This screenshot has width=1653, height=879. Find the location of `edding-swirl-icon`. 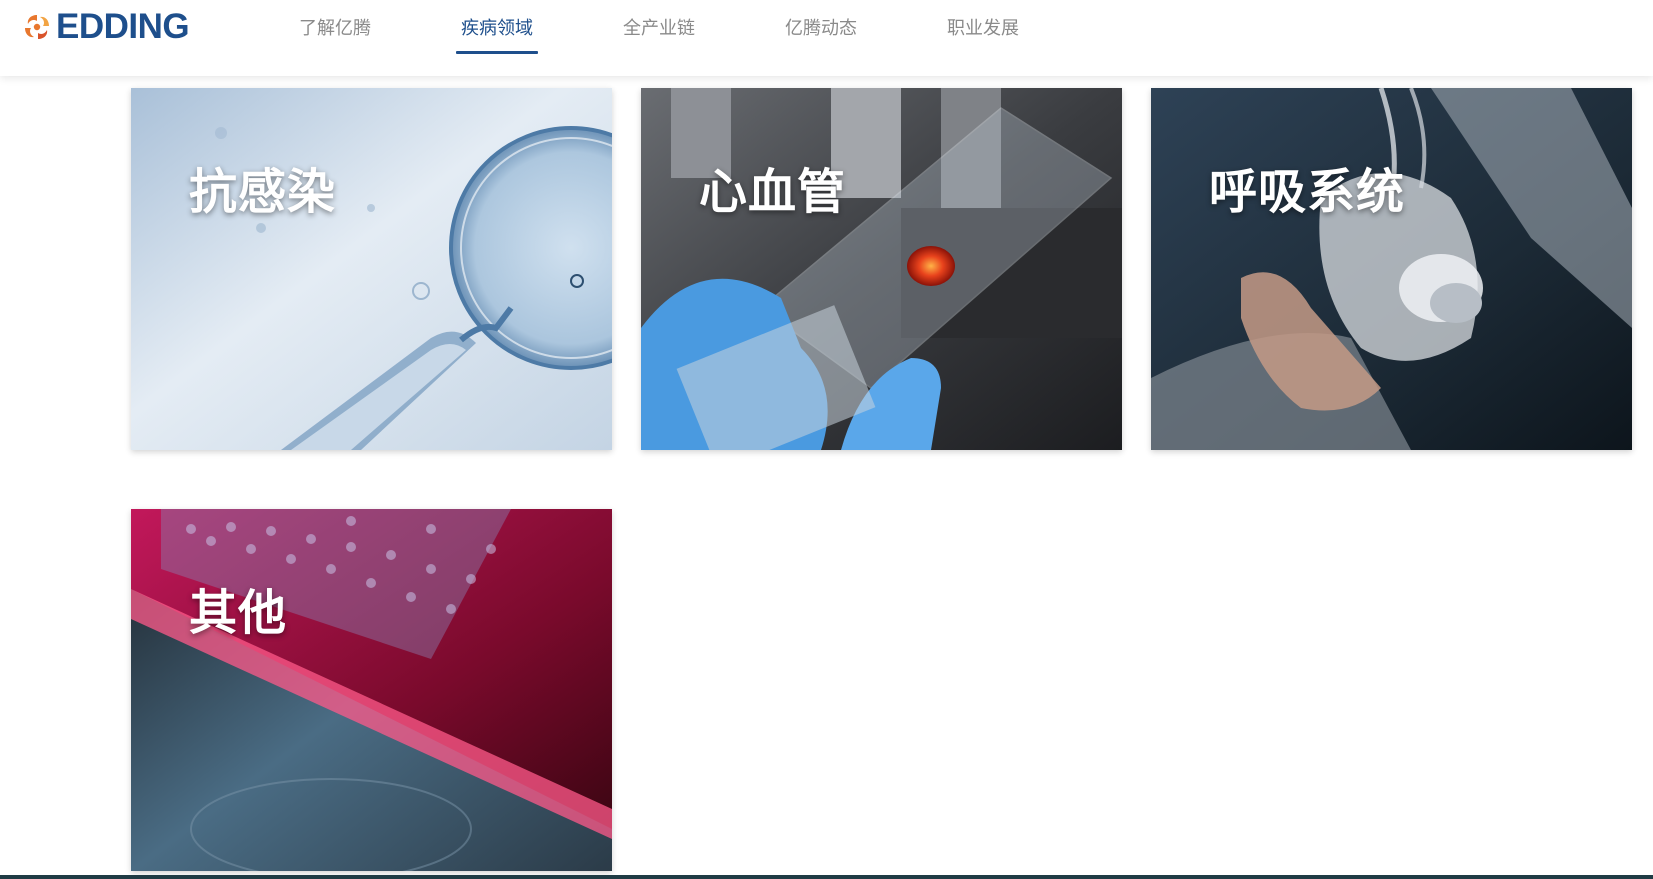

edding-swirl-icon is located at coordinates (37, 27).